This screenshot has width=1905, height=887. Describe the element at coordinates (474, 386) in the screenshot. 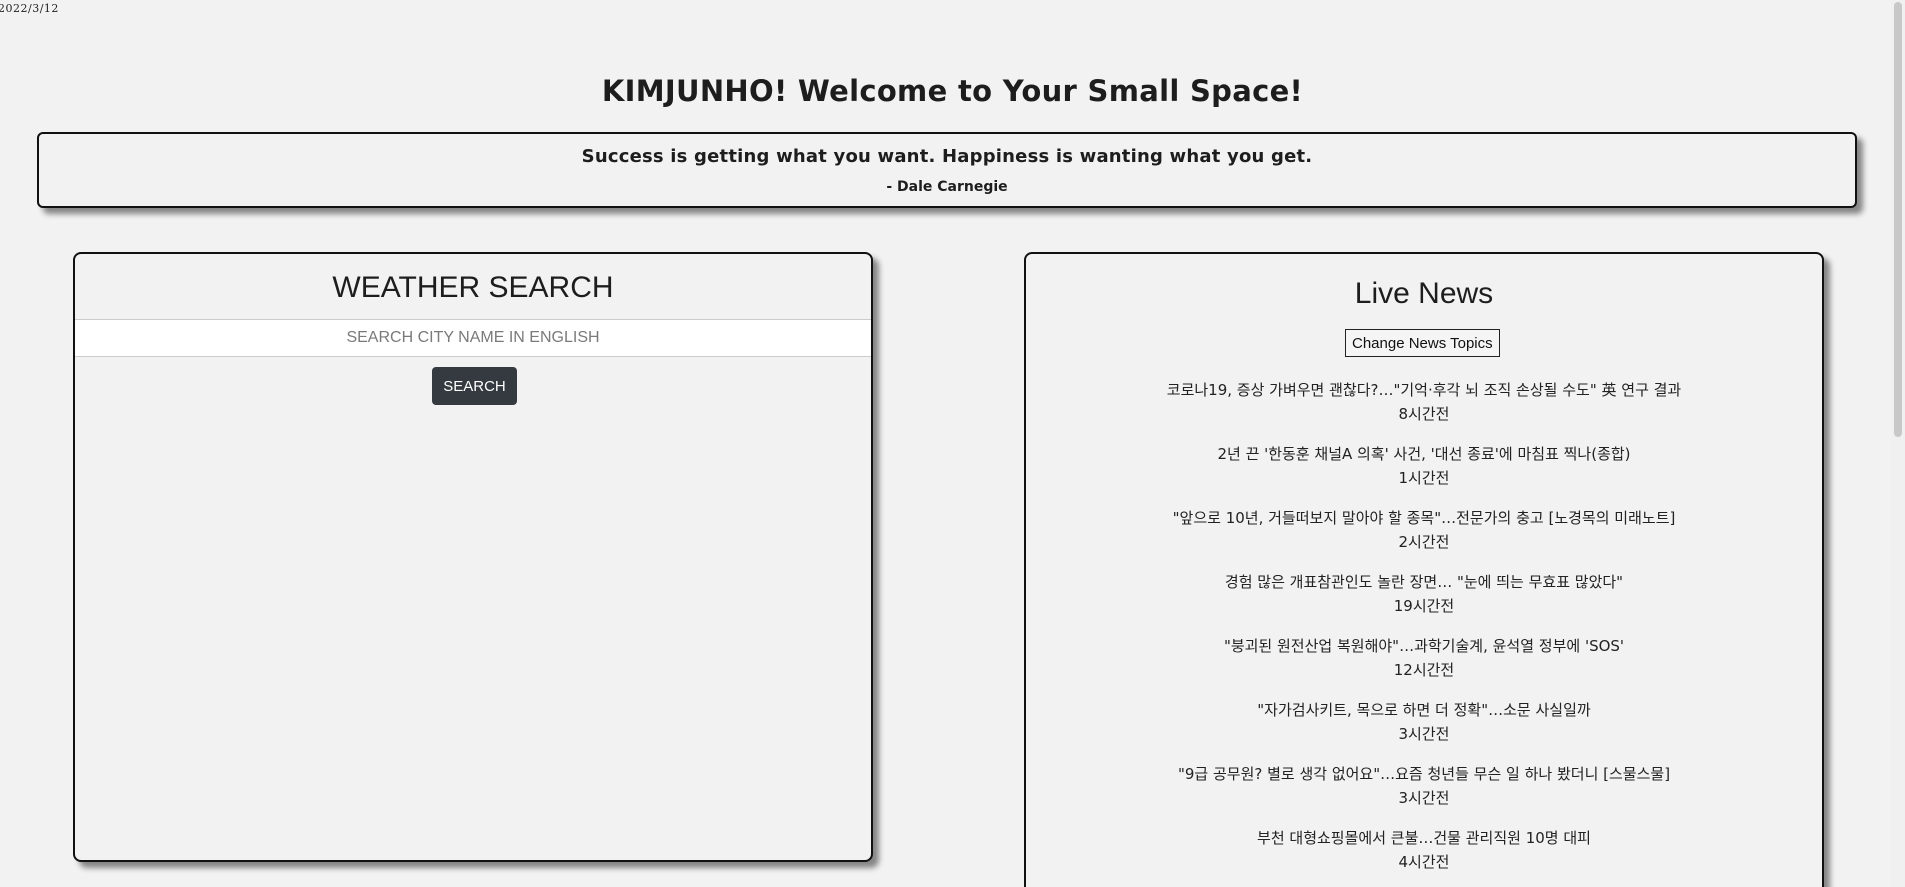

I see `search-button: SEARCH` at that location.